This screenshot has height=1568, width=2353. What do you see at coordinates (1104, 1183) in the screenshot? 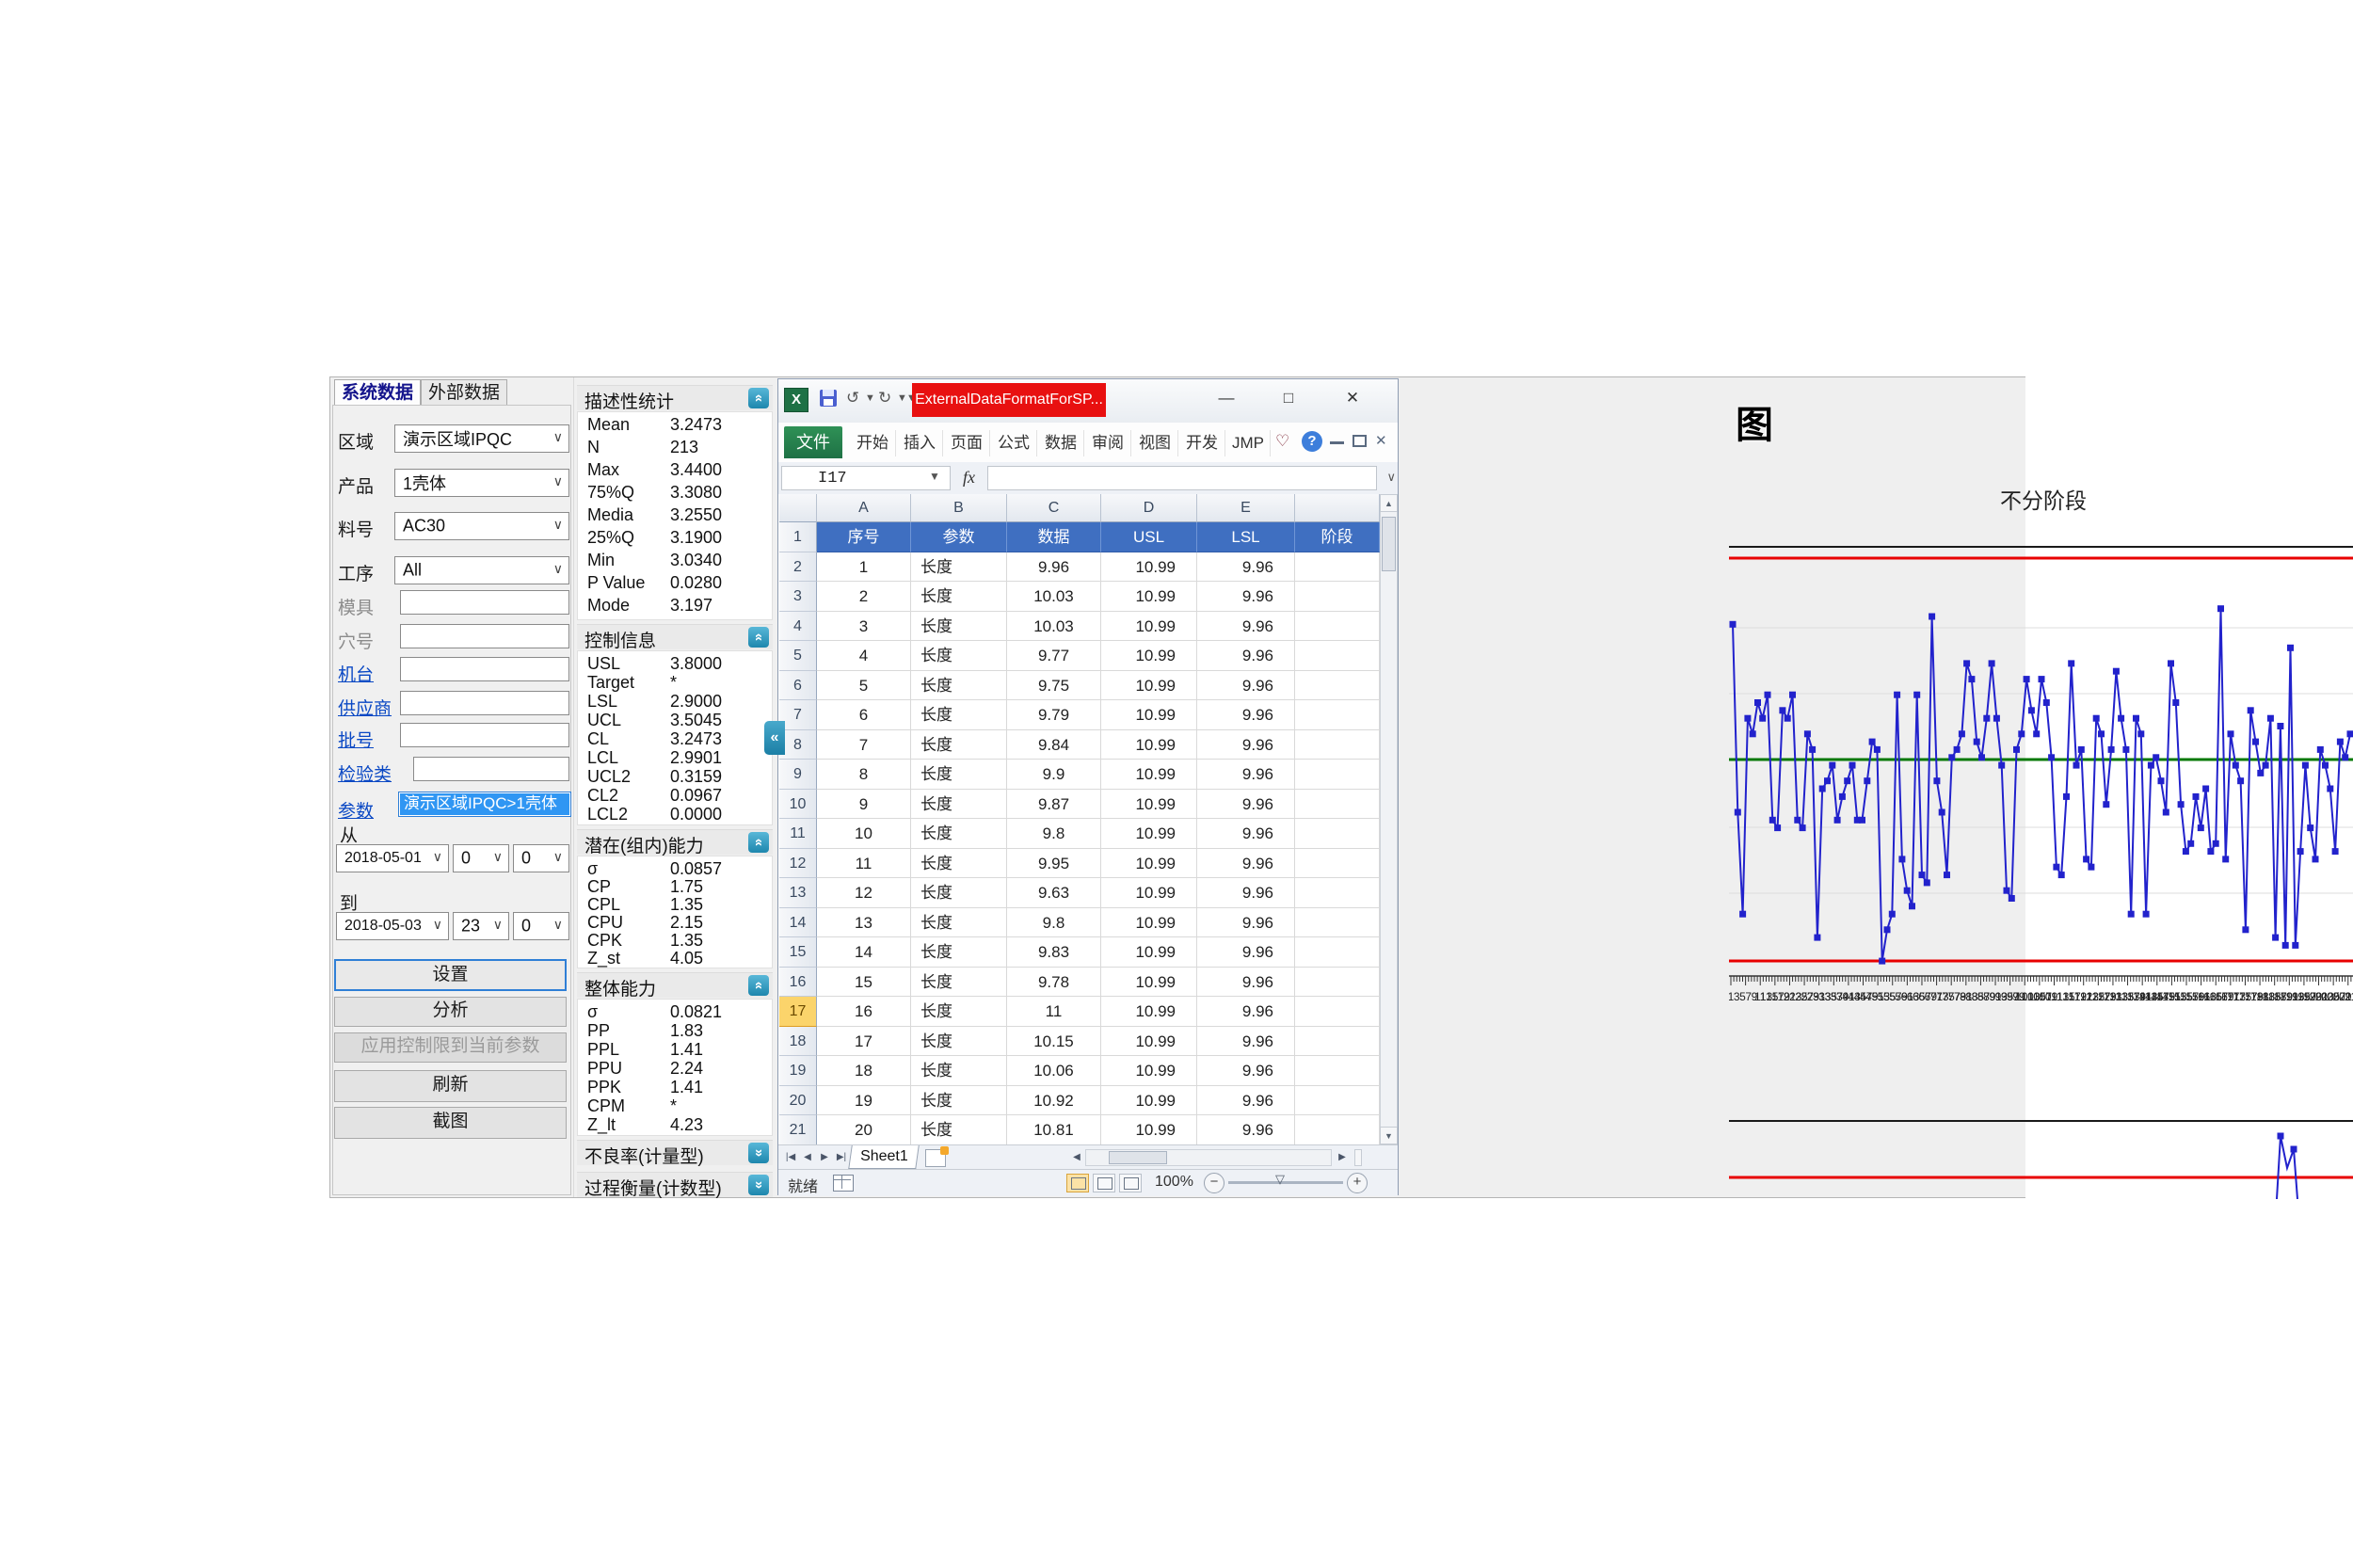
I see `page-layout-view-icon` at bounding box center [1104, 1183].